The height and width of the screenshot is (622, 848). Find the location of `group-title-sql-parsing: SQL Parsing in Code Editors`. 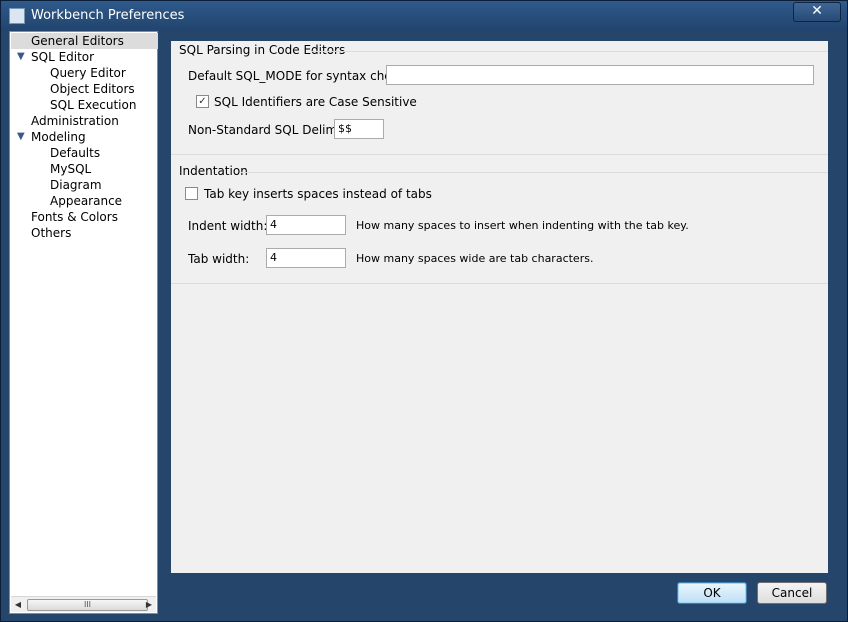

group-title-sql-parsing: SQL Parsing in Code Editors is located at coordinates (262, 50).